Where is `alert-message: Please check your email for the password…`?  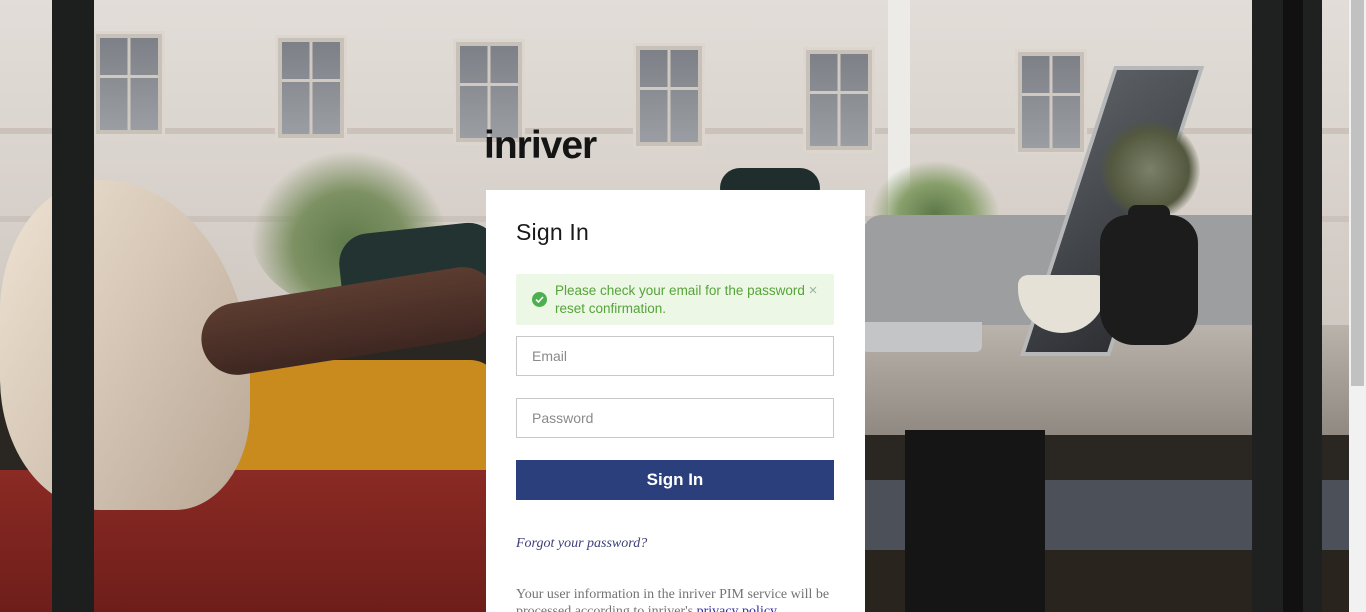
alert-message: Please check your email for the password… is located at coordinates (680, 299).